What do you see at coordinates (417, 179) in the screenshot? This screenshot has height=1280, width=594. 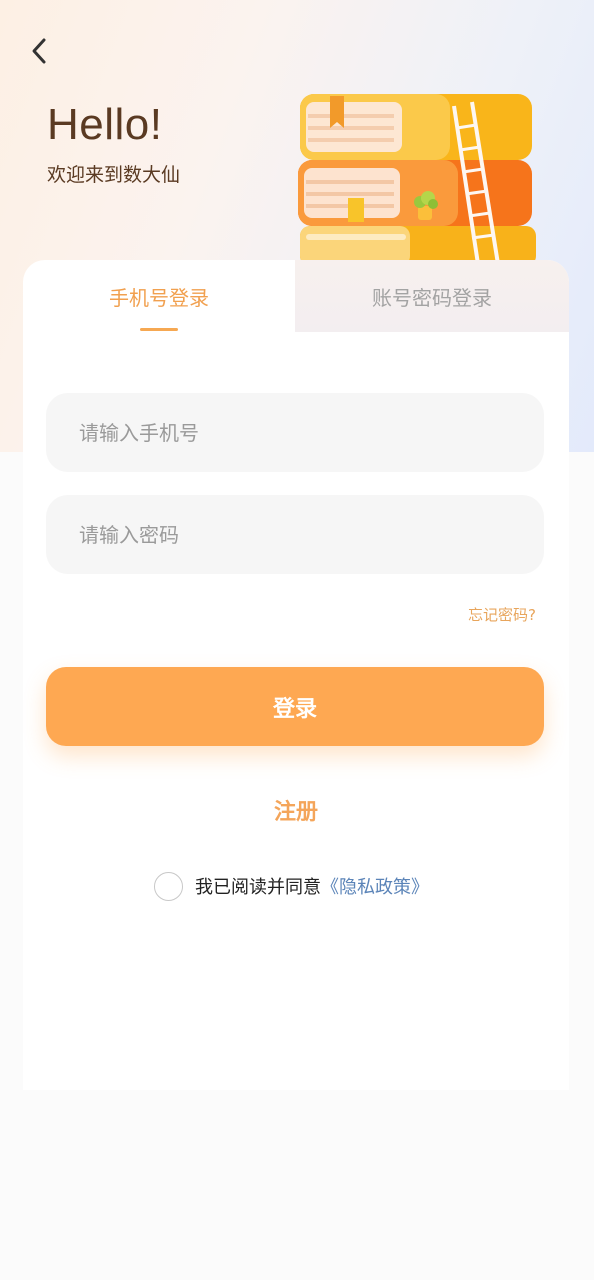 I see `books-illustration` at bounding box center [417, 179].